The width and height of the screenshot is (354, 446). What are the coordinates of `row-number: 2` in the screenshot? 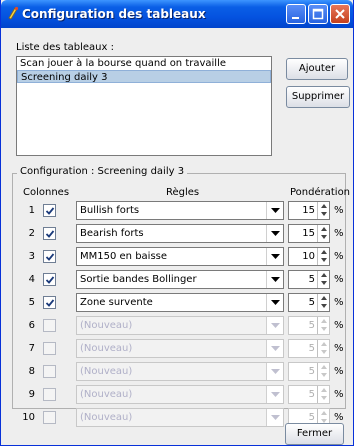 It's located at (31, 233).